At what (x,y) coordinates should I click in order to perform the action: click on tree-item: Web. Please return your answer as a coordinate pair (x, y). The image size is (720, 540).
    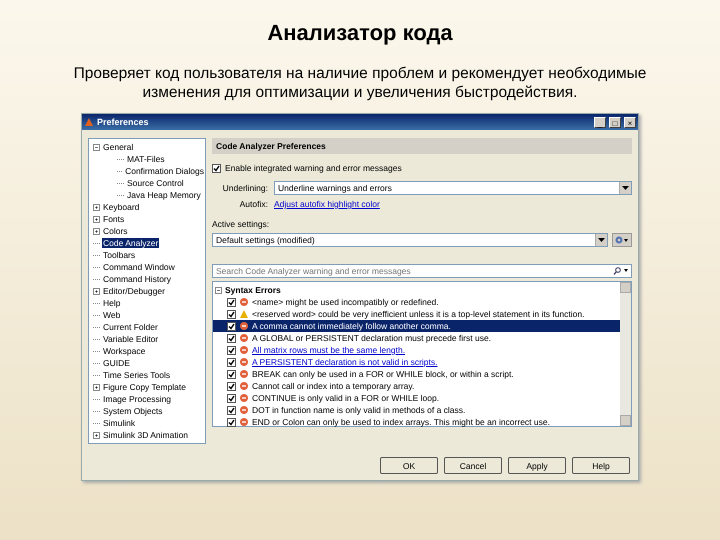
    Looking at the image, I should click on (112, 315).